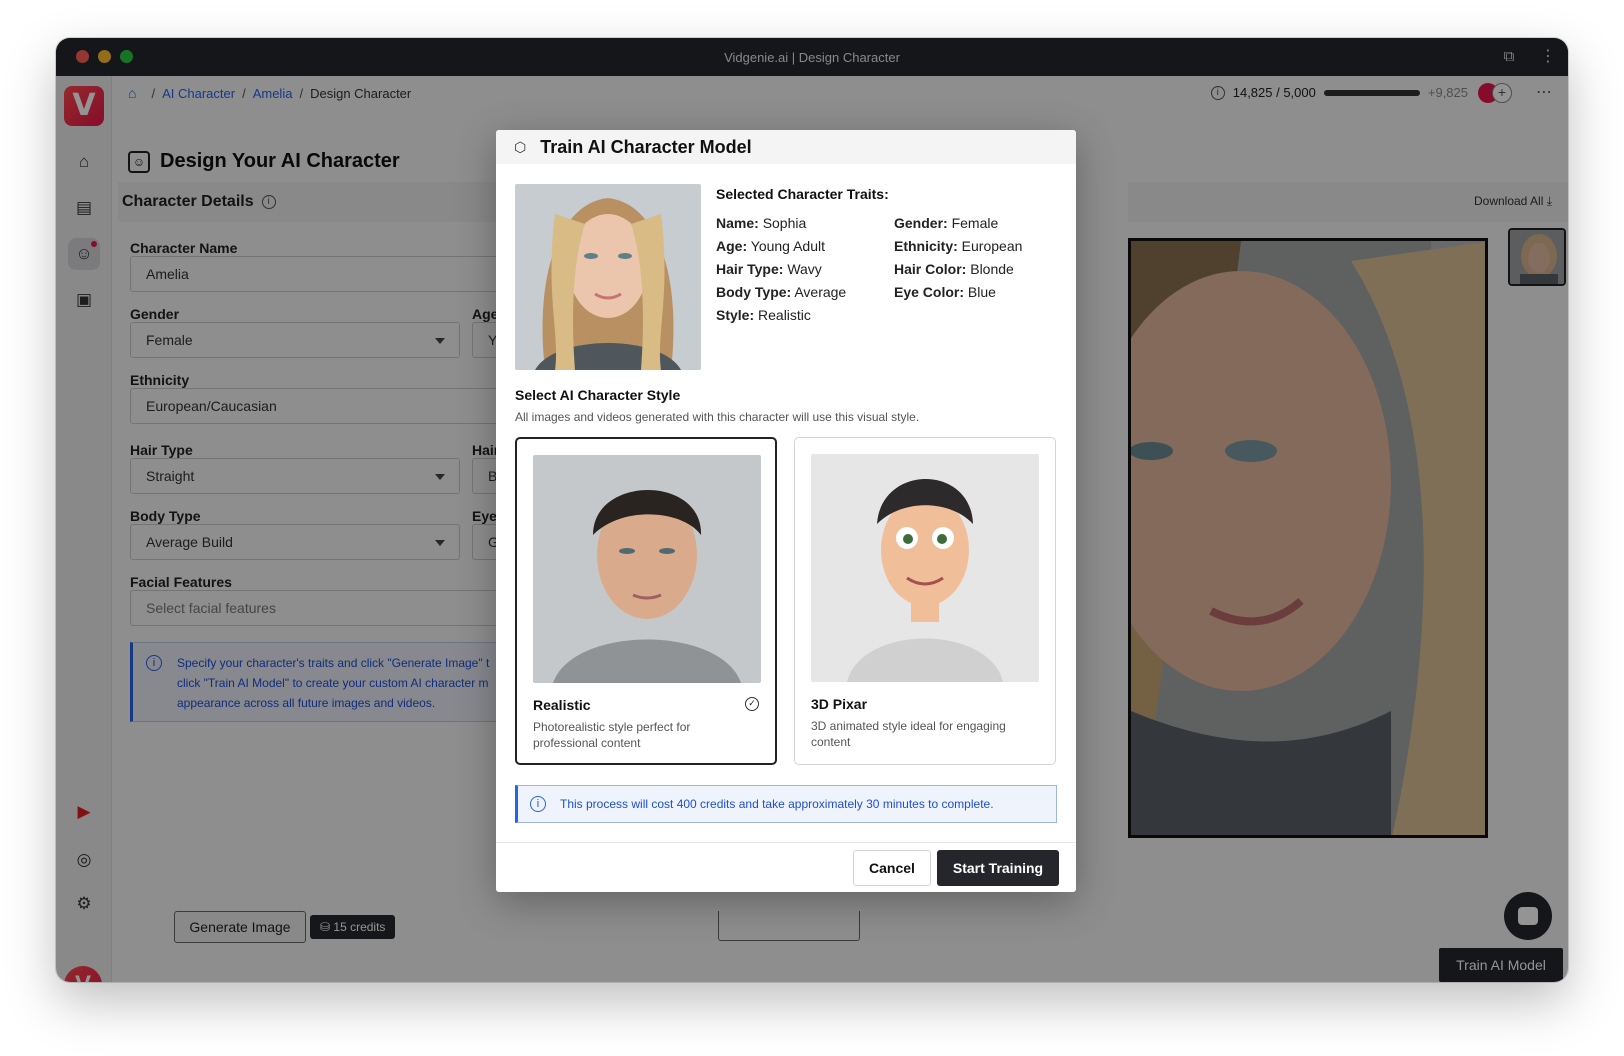  I want to click on trait-hair-type: Hair Type: Wavy, so click(769, 269).